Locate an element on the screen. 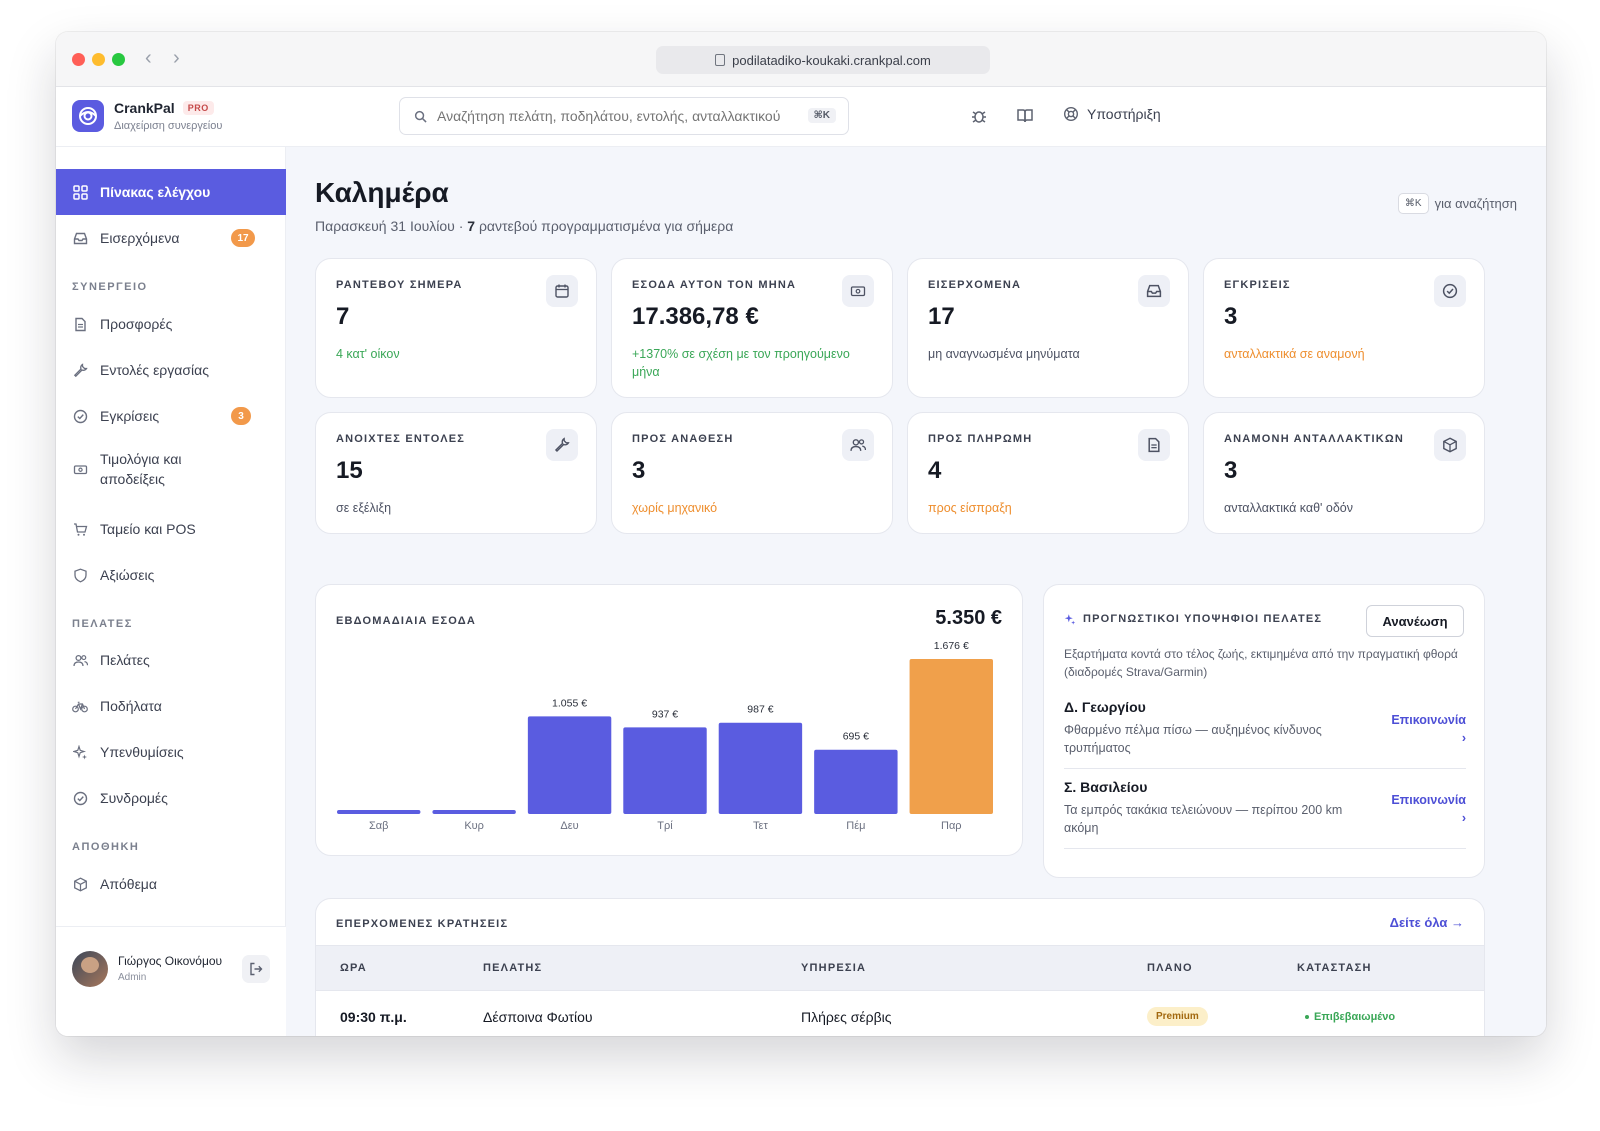 The height and width of the screenshot is (1131, 1600). column-header-plan: ΠΛΑΝΟ is located at coordinates (1170, 968).